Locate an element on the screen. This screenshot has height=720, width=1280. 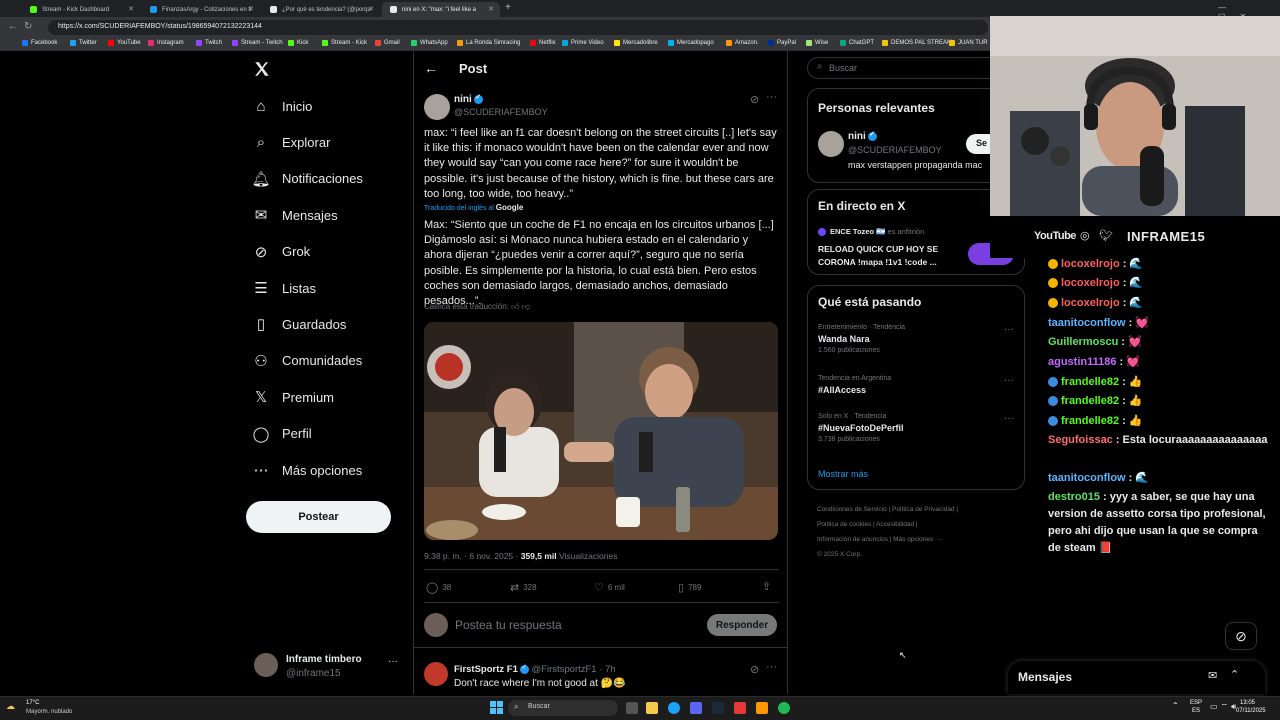
nav-item-mensajes: ✉ Mensajes is located at coordinates (295, 215).